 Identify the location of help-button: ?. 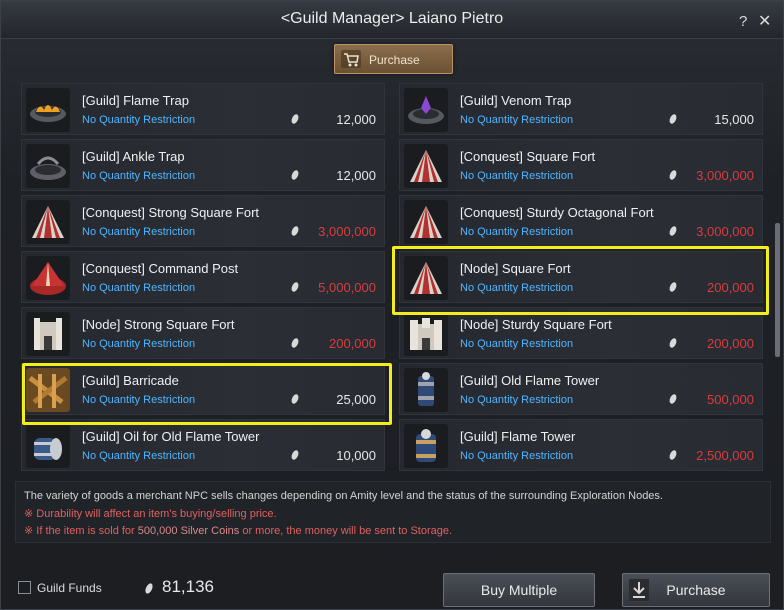
(743, 21).